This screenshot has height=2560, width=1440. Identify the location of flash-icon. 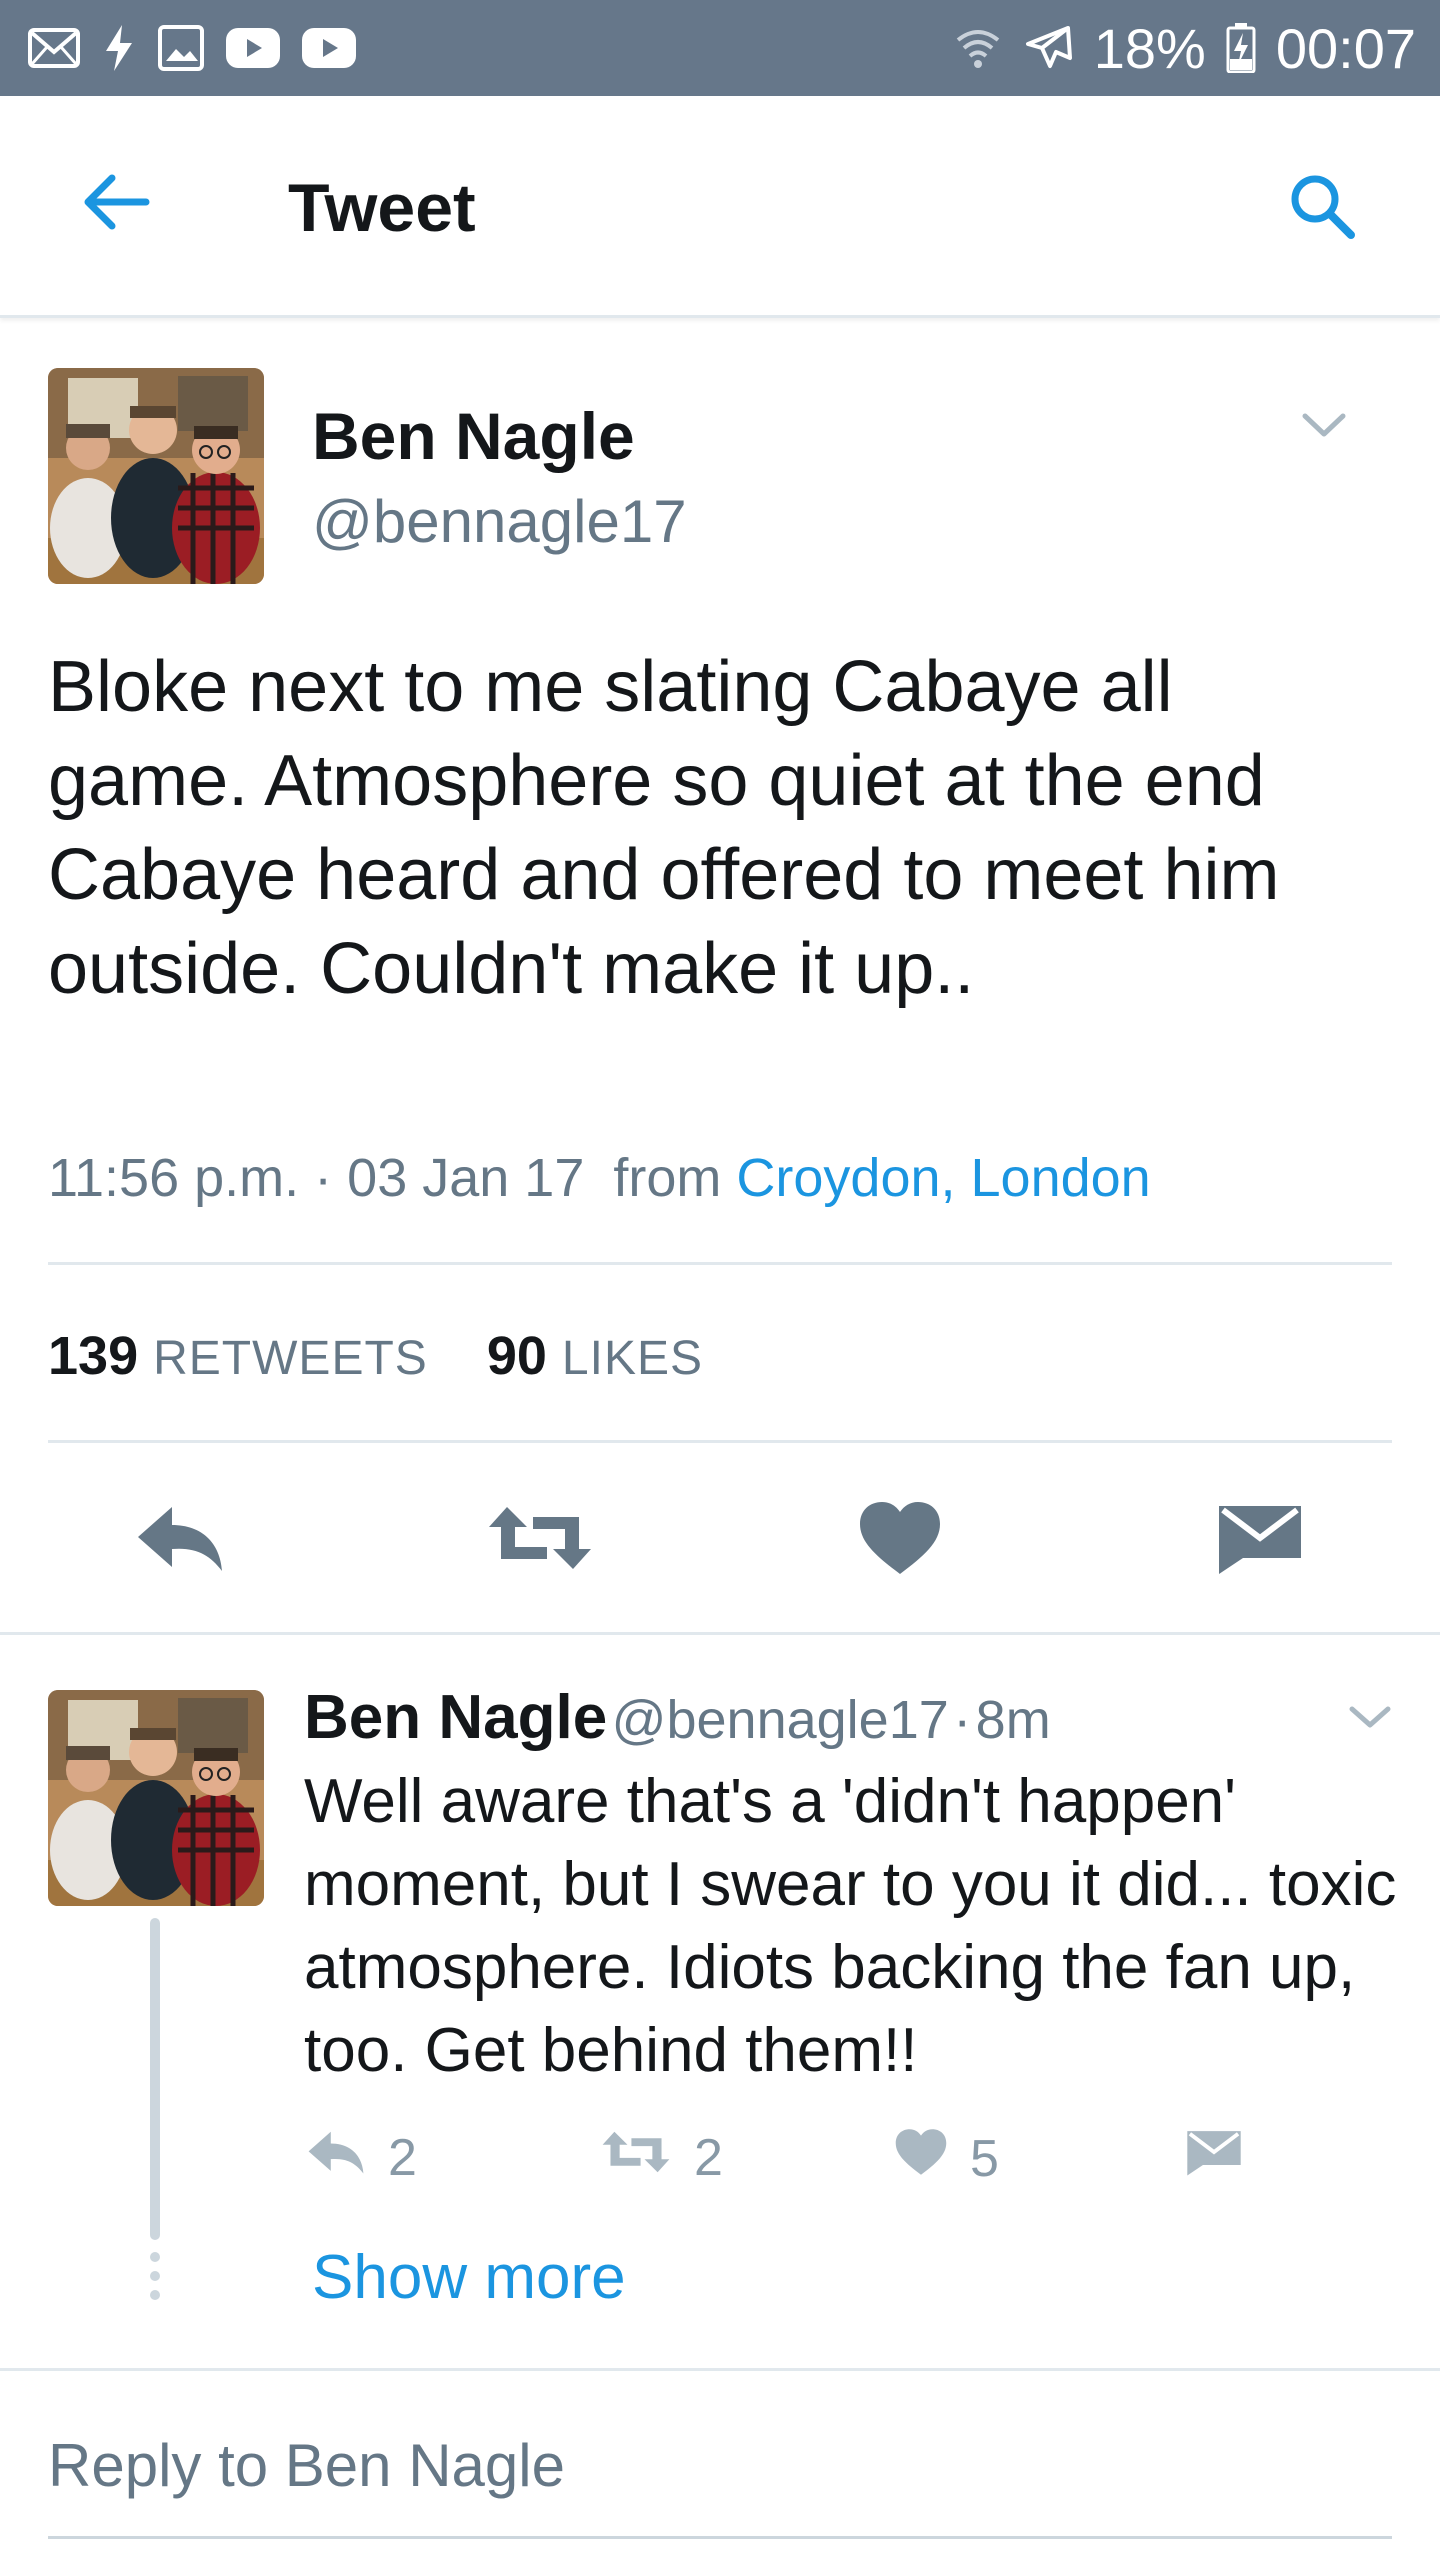
(119, 48).